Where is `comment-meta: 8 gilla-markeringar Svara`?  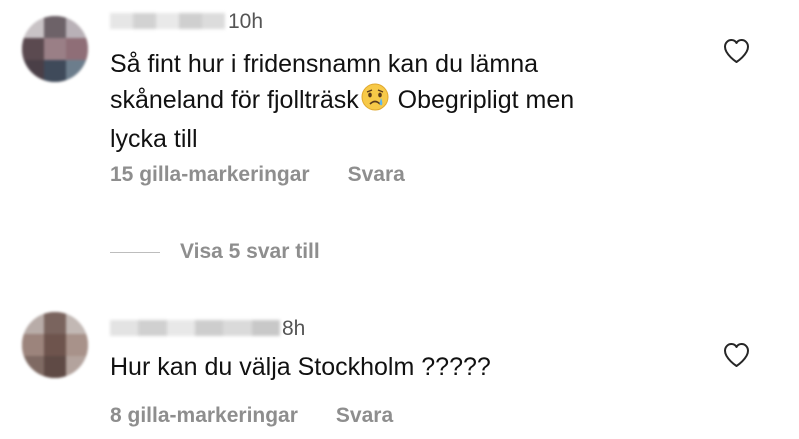 comment-meta: 8 gilla-markeringar Svara is located at coordinates (251, 416).